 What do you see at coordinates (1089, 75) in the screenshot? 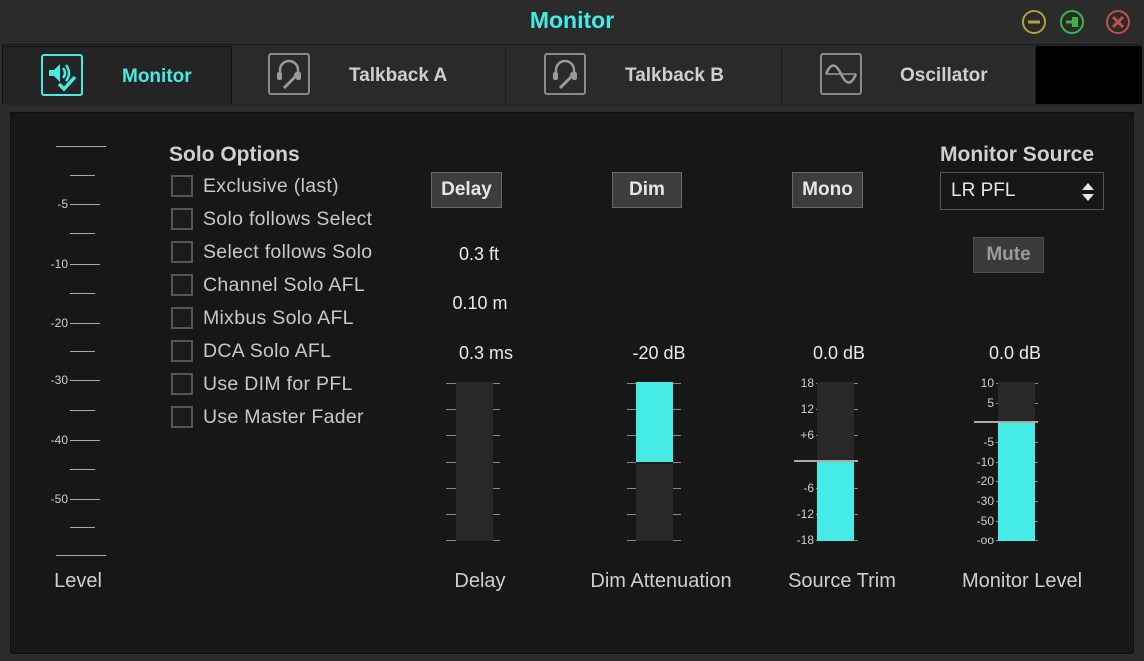
I see `tab-bar-filler` at bounding box center [1089, 75].